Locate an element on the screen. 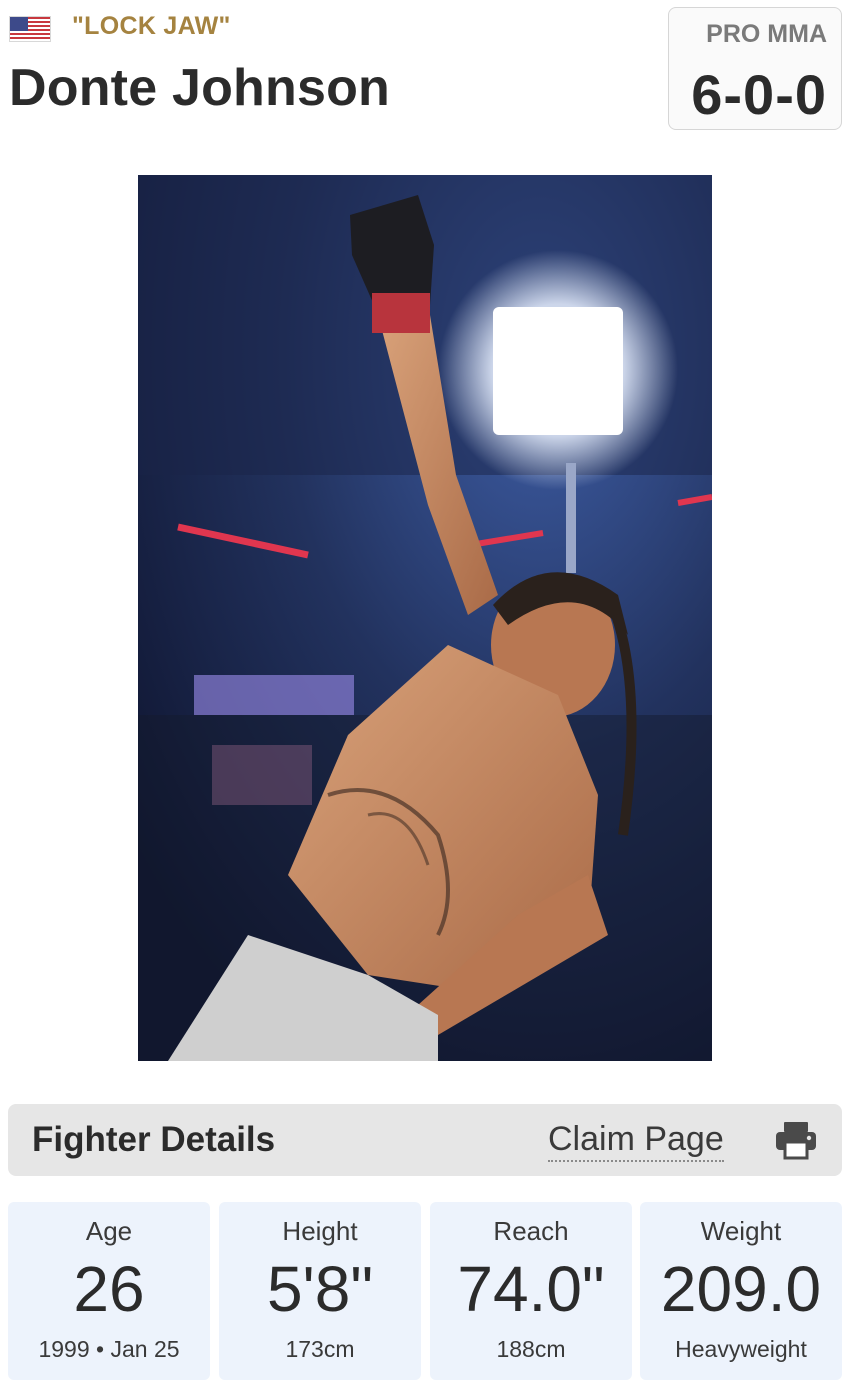 This screenshot has height=1381, width=850. stat-card-weight: Weight 209.0 Heavyweight is located at coordinates (741, 1291).